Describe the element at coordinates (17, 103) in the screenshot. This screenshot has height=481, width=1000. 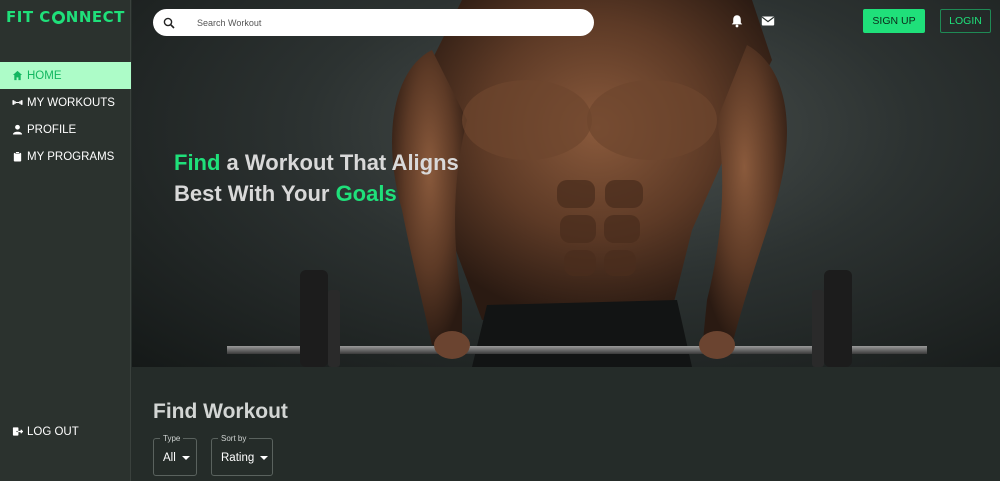
I see `dumbbell-icon` at that location.